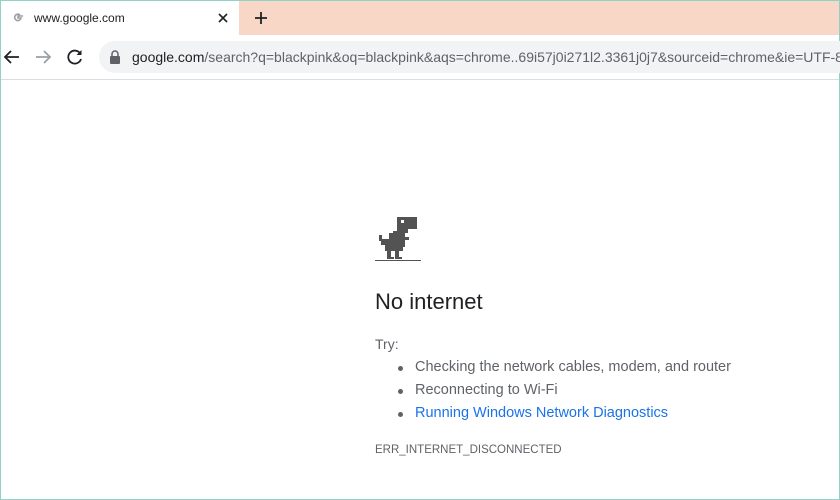  Describe the element at coordinates (223, 18) in the screenshot. I see `close-tab-icon` at that location.